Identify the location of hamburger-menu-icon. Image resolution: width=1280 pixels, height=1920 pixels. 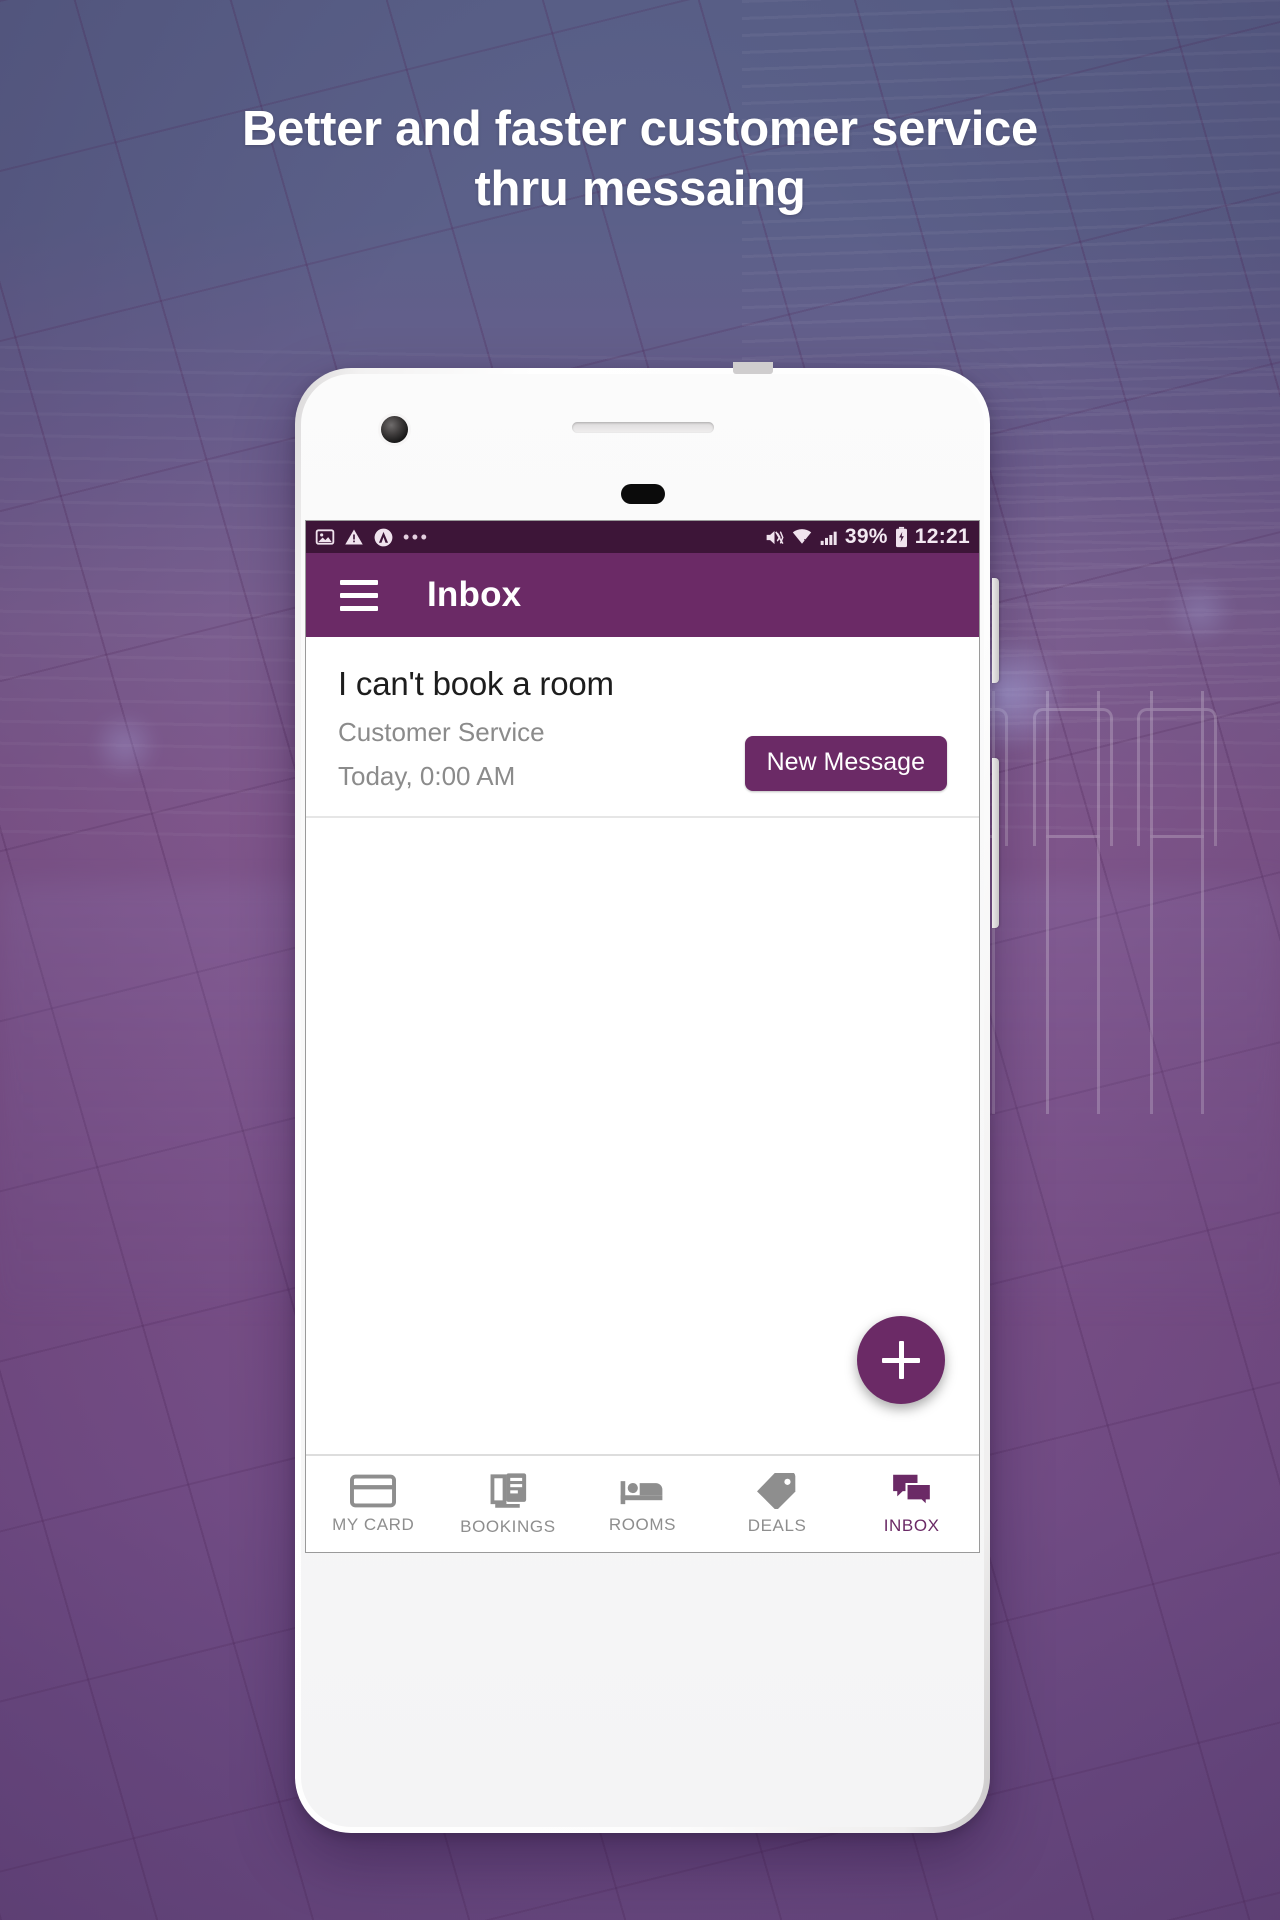
(359, 595).